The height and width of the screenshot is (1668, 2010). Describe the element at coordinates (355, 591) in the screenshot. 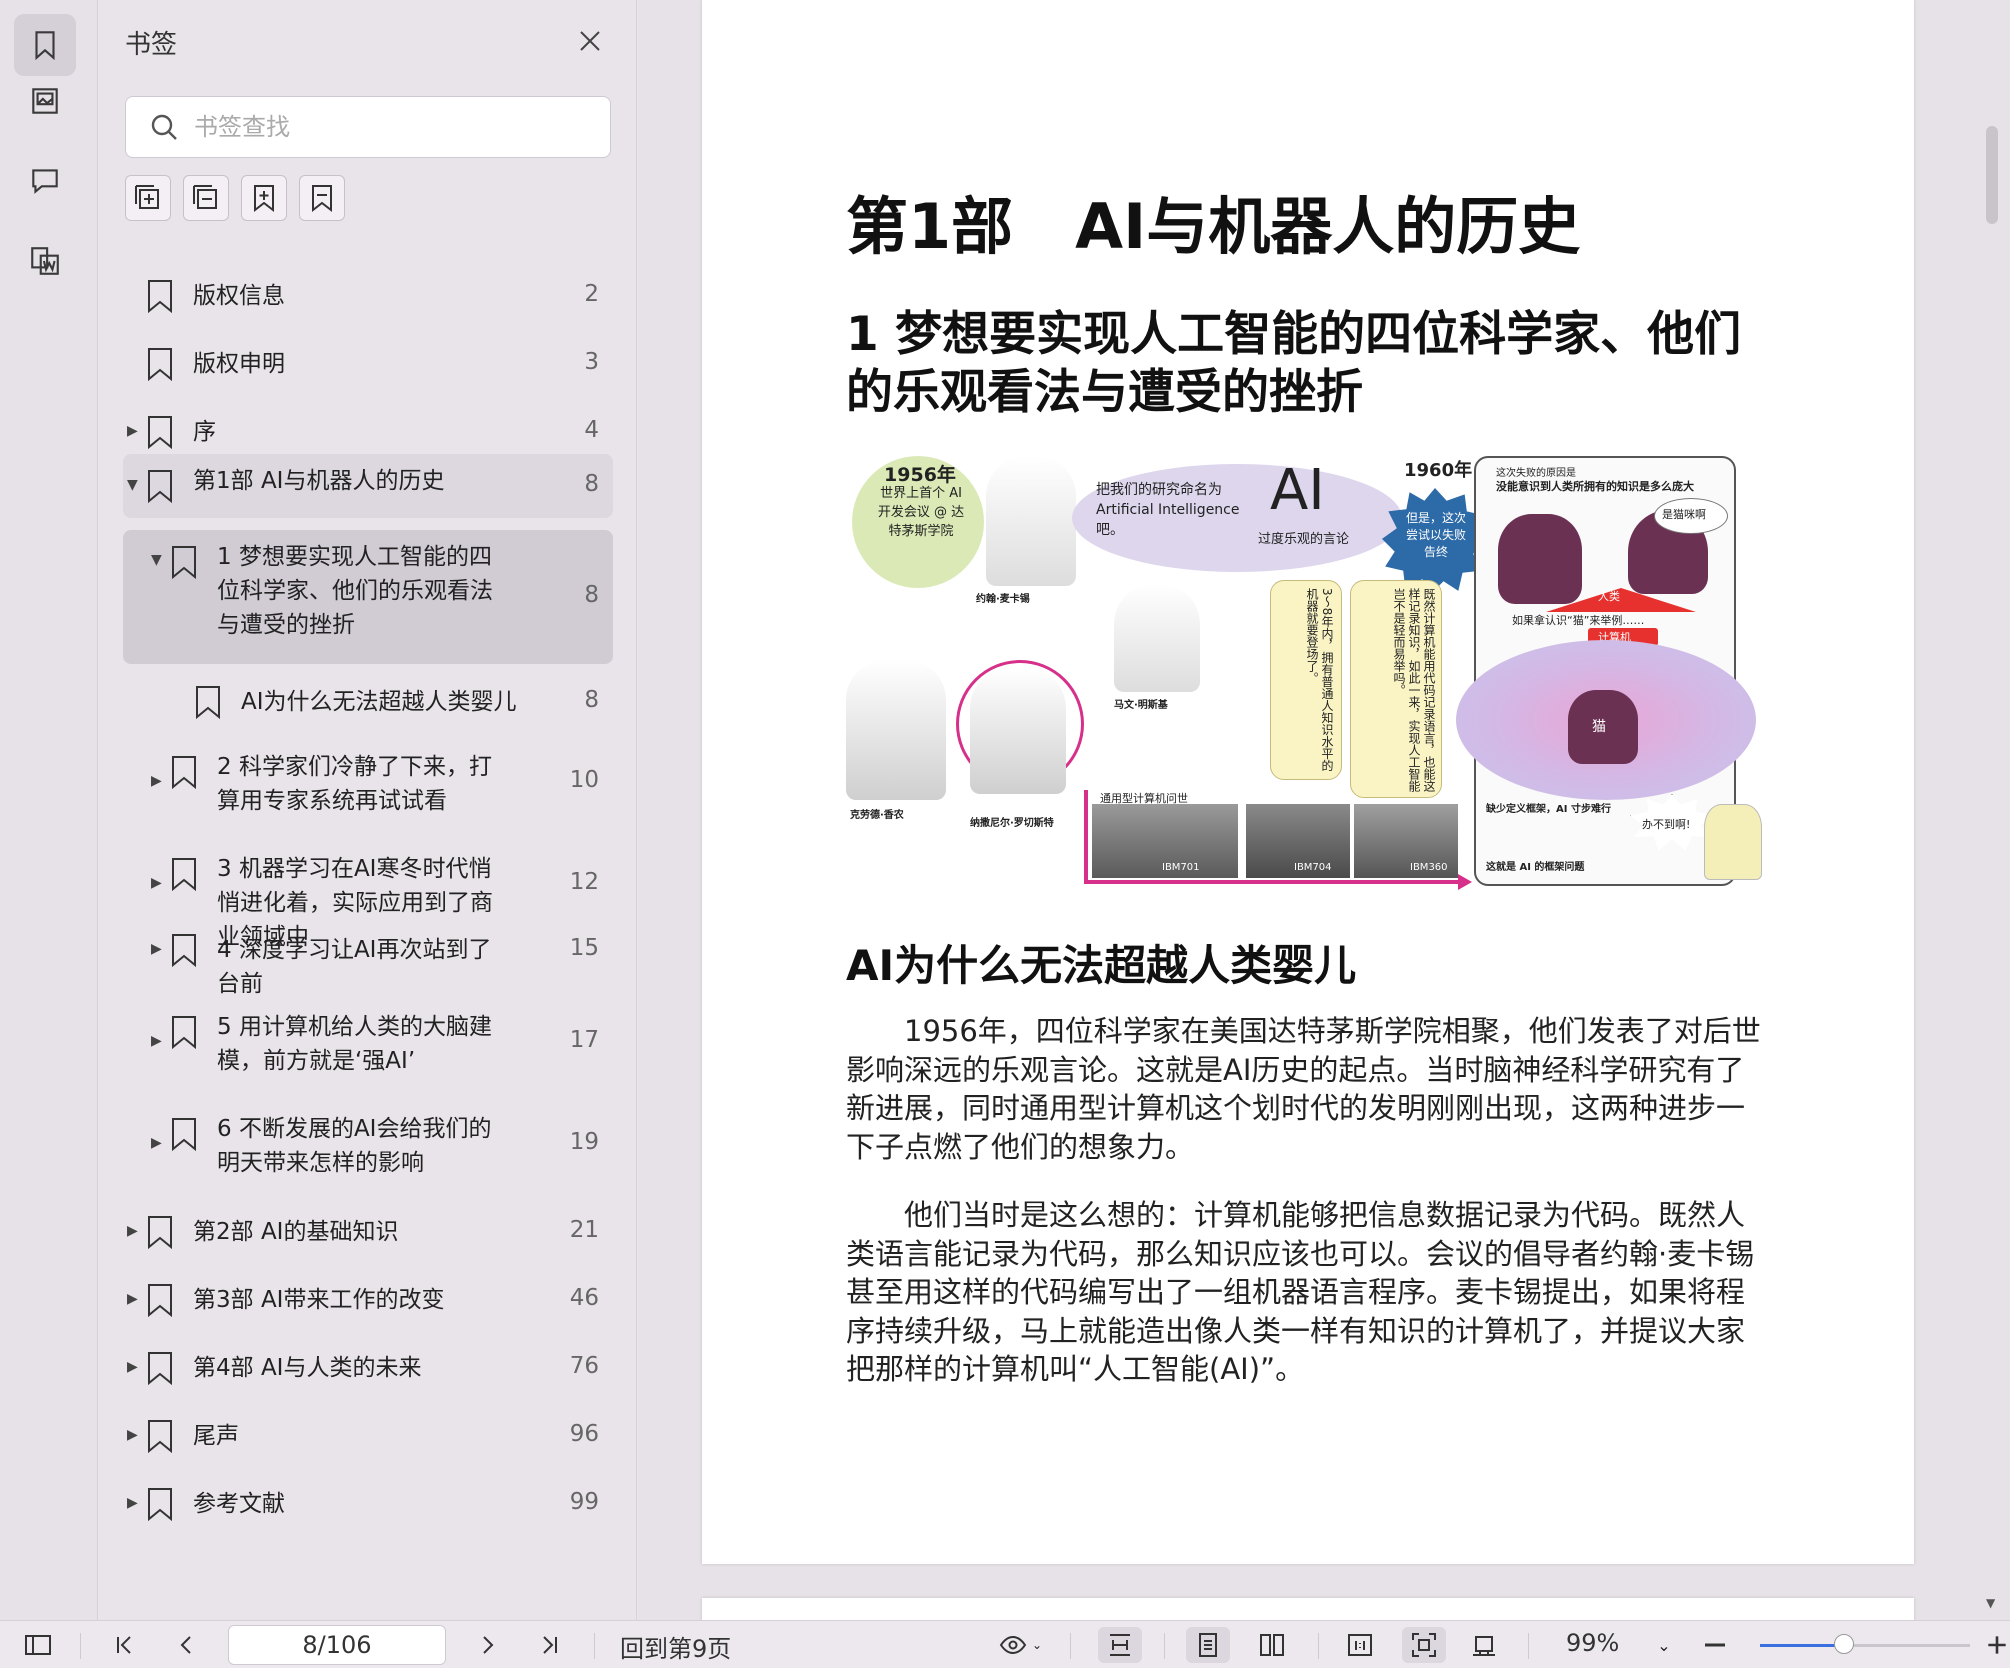

I see `bookmark-label: 1 梦想要实现人工智能的四位科学家、他们的乐观看法与遭受的挫折` at that location.